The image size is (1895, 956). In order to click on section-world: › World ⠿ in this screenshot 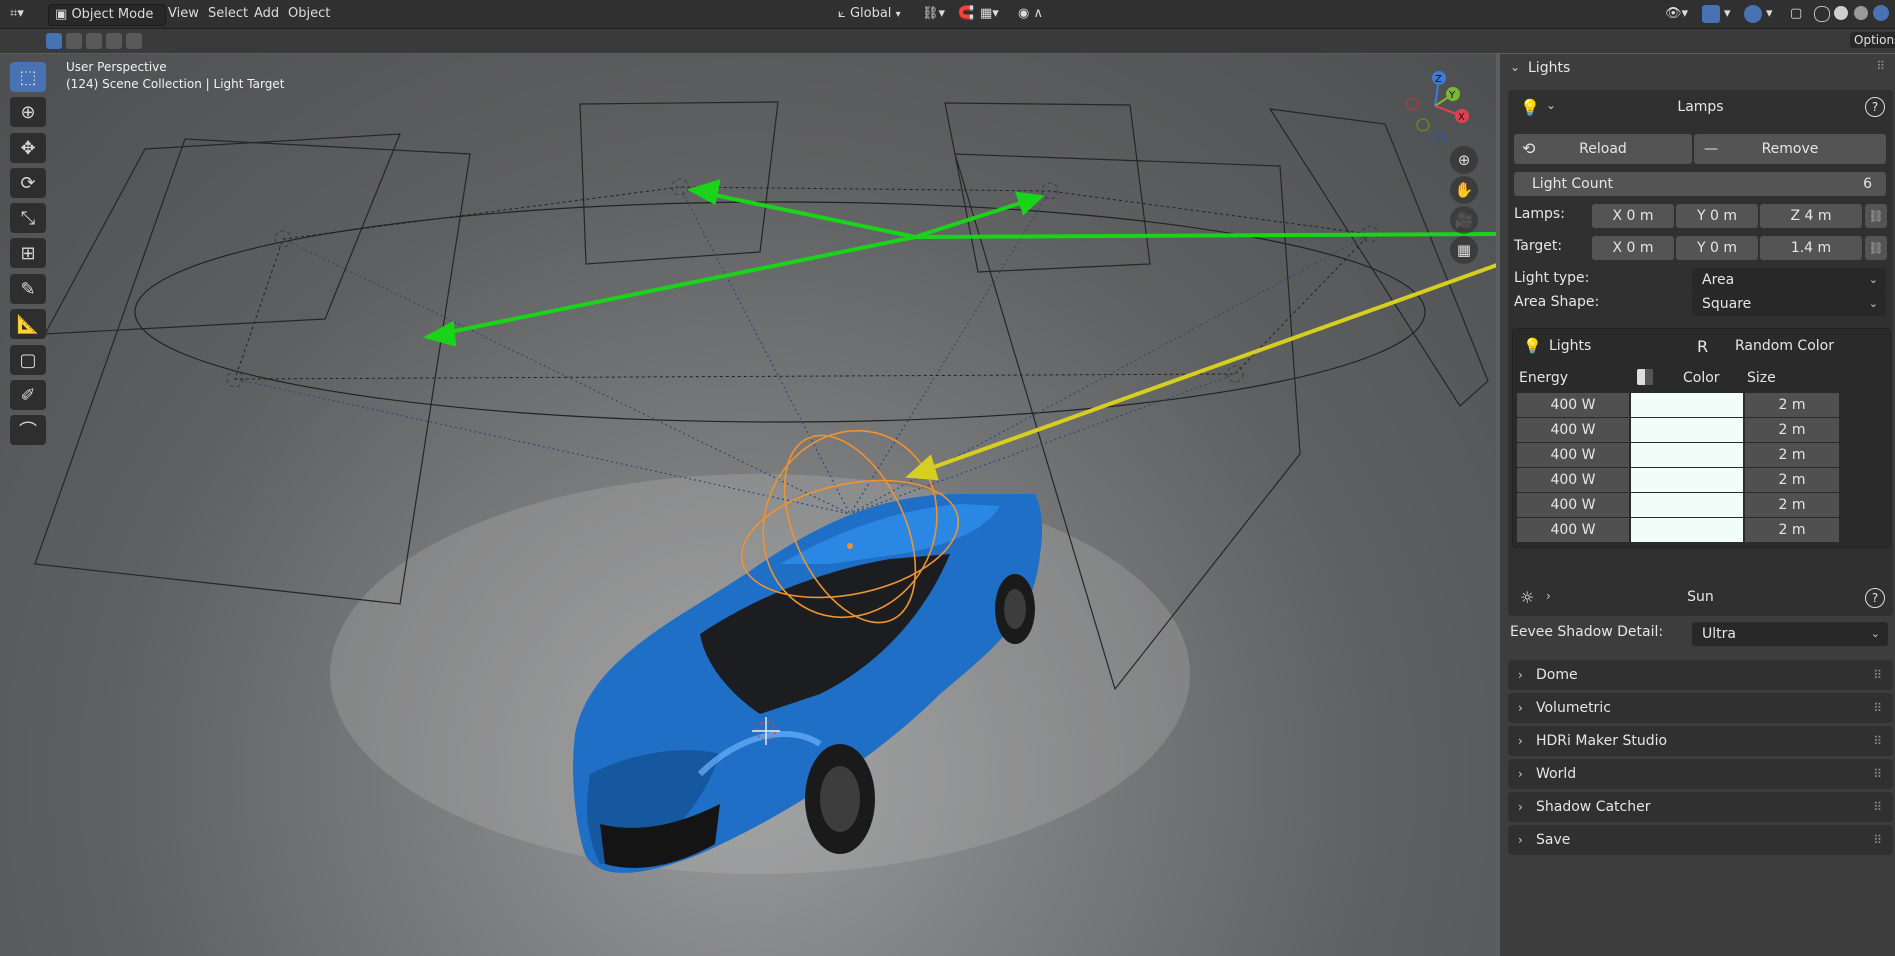, I will do `click(1700, 774)`.